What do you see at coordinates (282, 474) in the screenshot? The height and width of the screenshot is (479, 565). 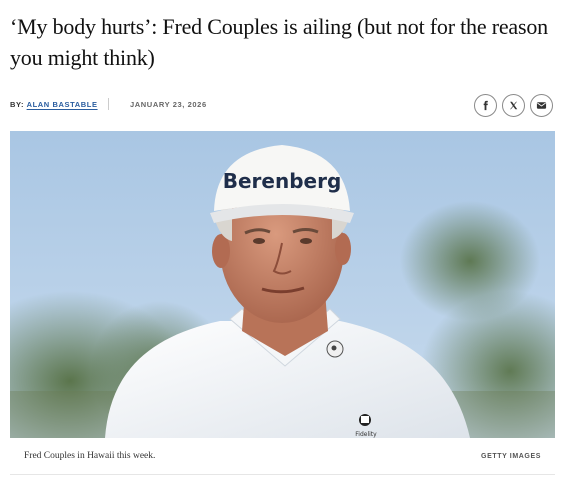 I see `caption-divider` at bounding box center [282, 474].